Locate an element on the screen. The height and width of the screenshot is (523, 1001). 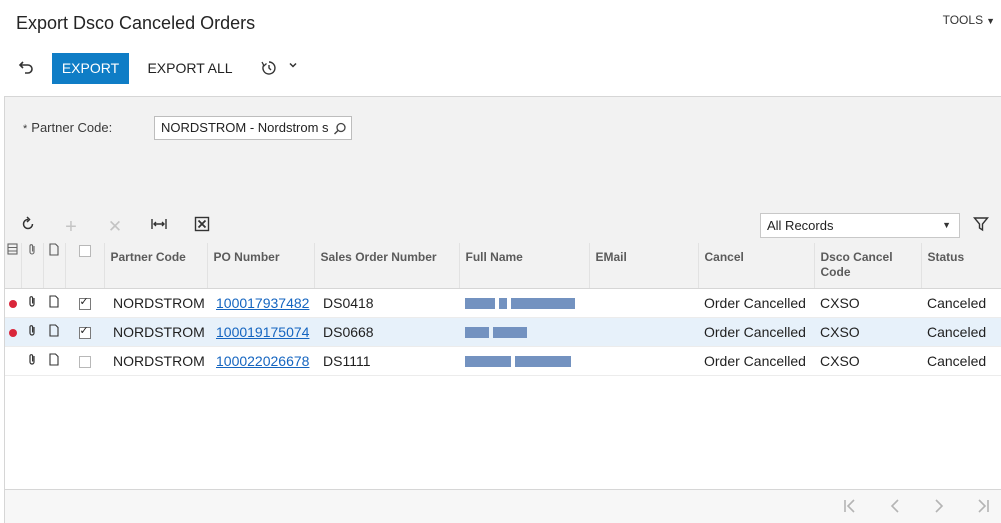
fit-to-screen-icon is located at coordinates (159, 227).